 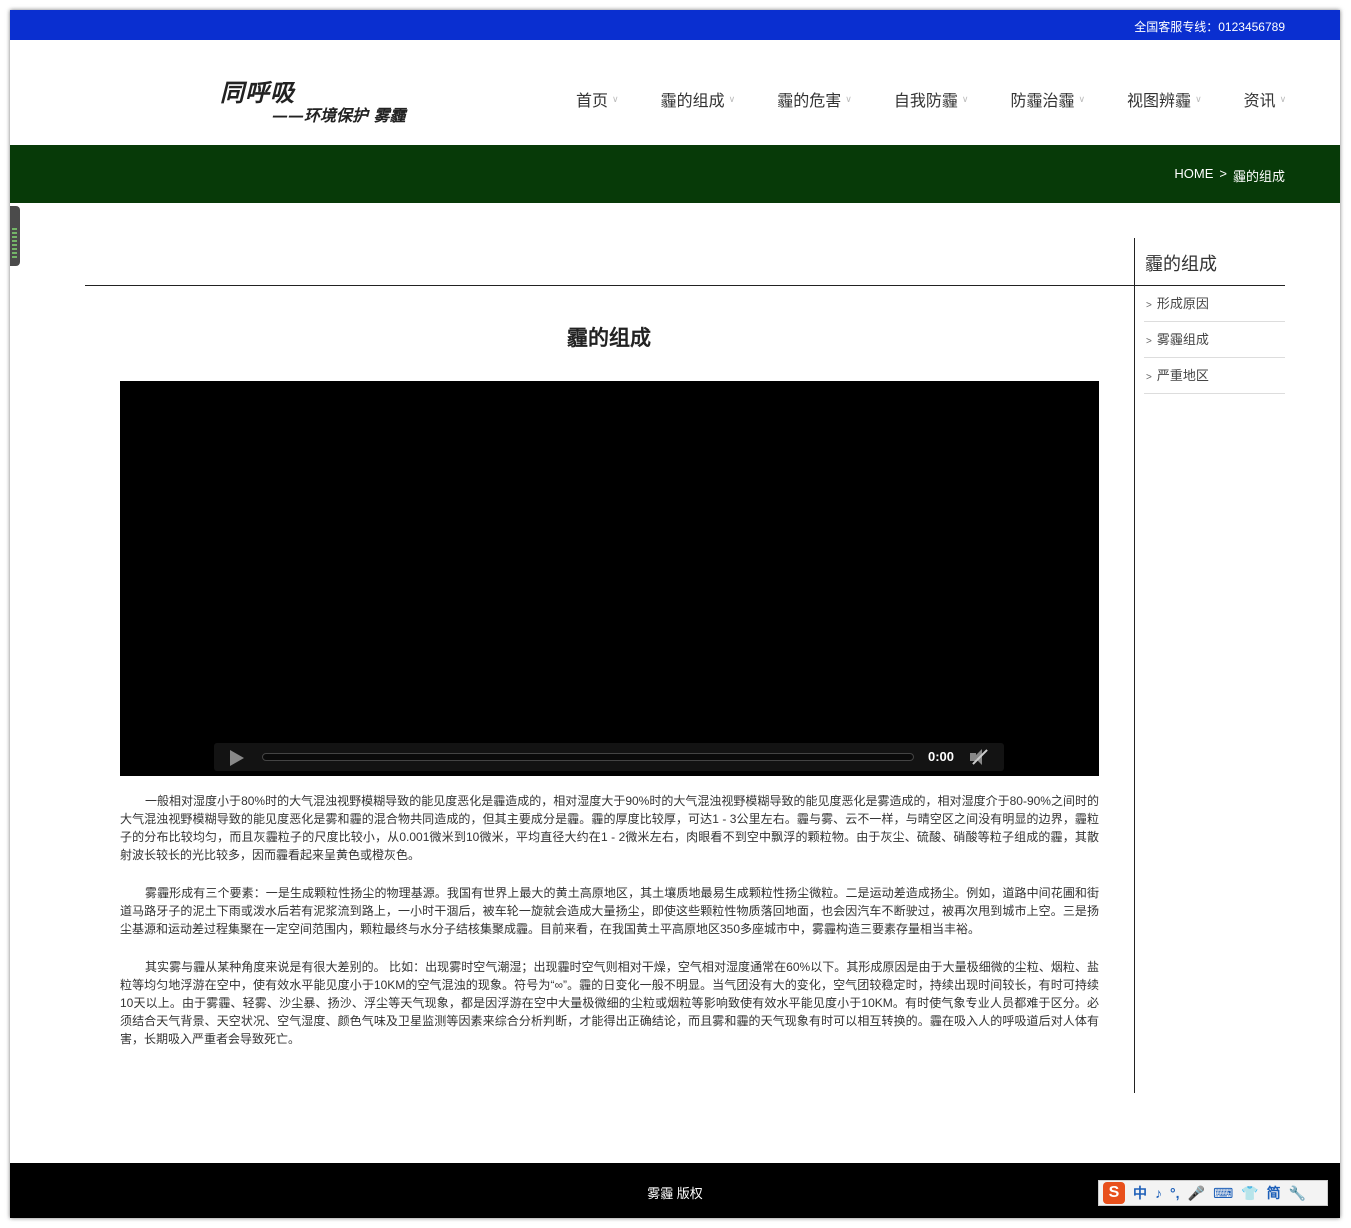 What do you see at coordinates (1249, 1193) in the screenshot?
I see `skin-icon: 👕` at bounding box center [1249, 1193].